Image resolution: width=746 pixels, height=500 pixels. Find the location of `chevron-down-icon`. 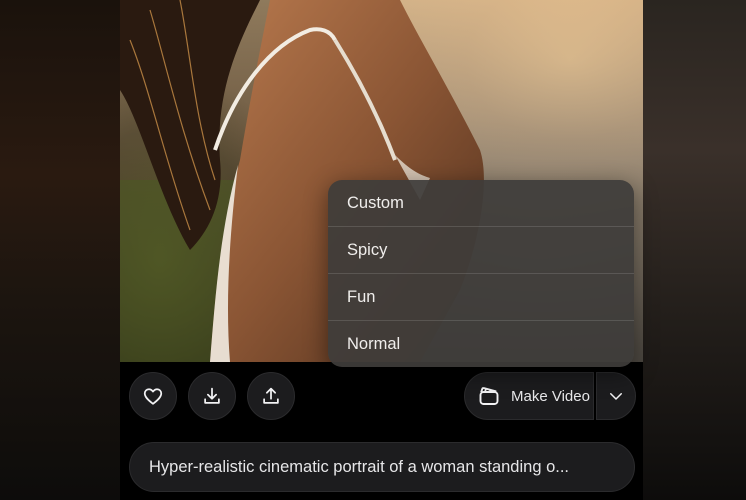

chevron-down-icon is located at coordinates (616, 396).